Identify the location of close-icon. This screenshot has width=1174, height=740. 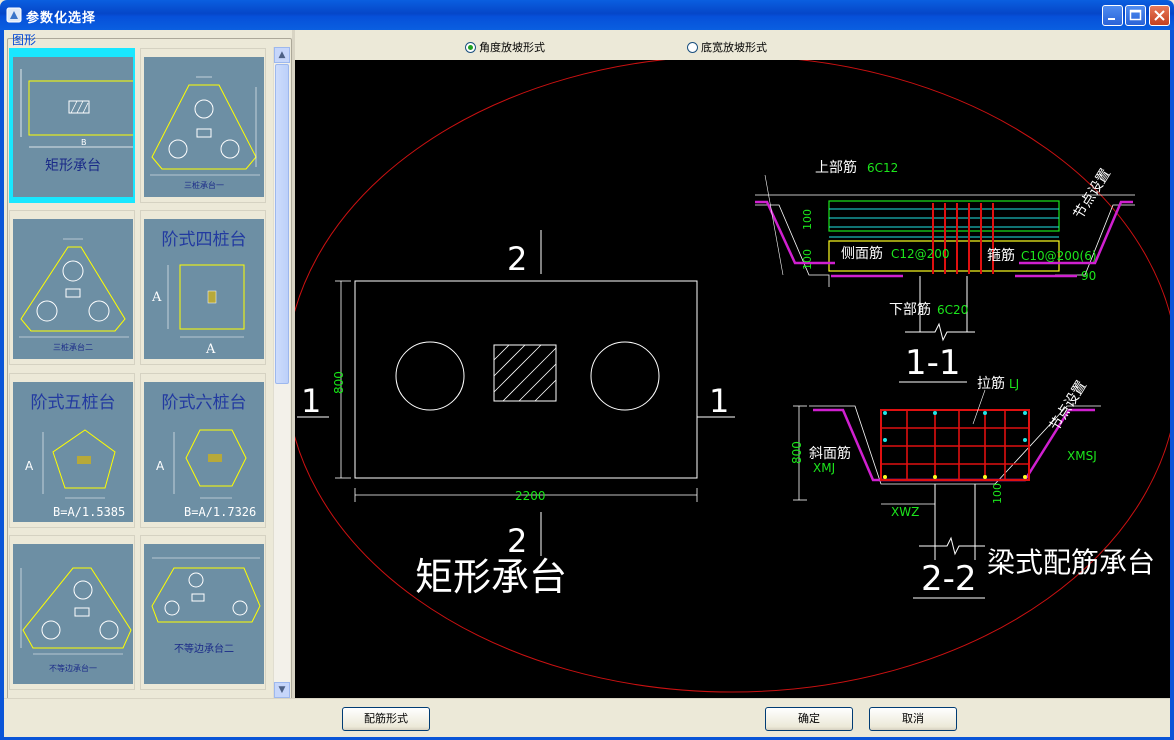
(1159, 15).